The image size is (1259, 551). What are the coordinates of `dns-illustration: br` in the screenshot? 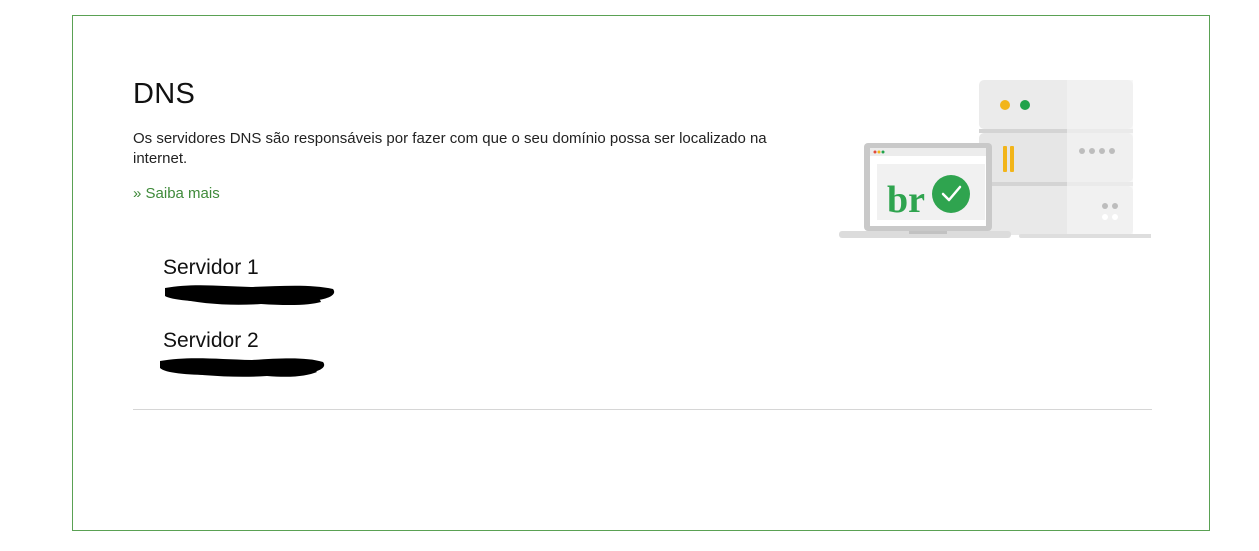 It's located at (995, 159).